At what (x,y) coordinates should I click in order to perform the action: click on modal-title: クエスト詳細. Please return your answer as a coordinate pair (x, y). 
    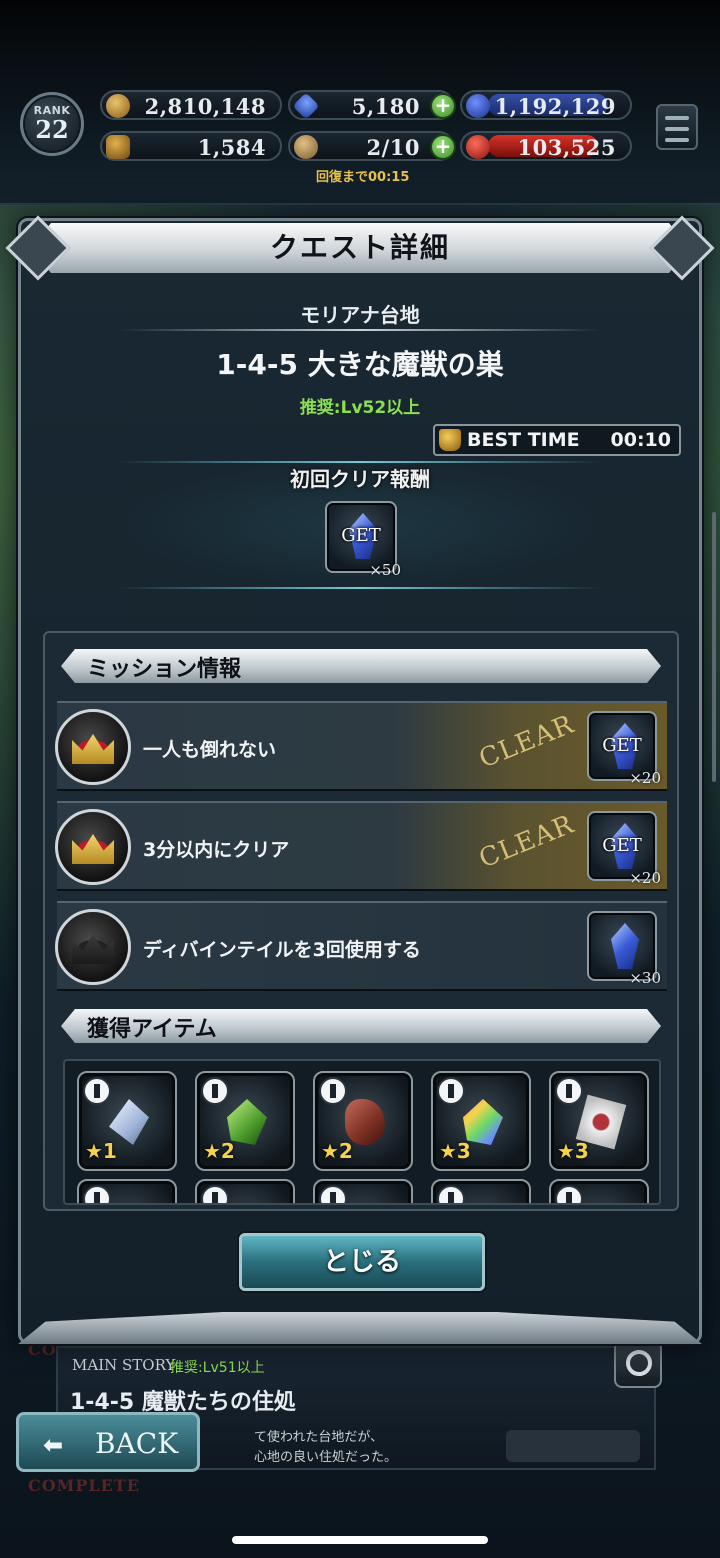
    Looking at the image, I should click on (359, 247).